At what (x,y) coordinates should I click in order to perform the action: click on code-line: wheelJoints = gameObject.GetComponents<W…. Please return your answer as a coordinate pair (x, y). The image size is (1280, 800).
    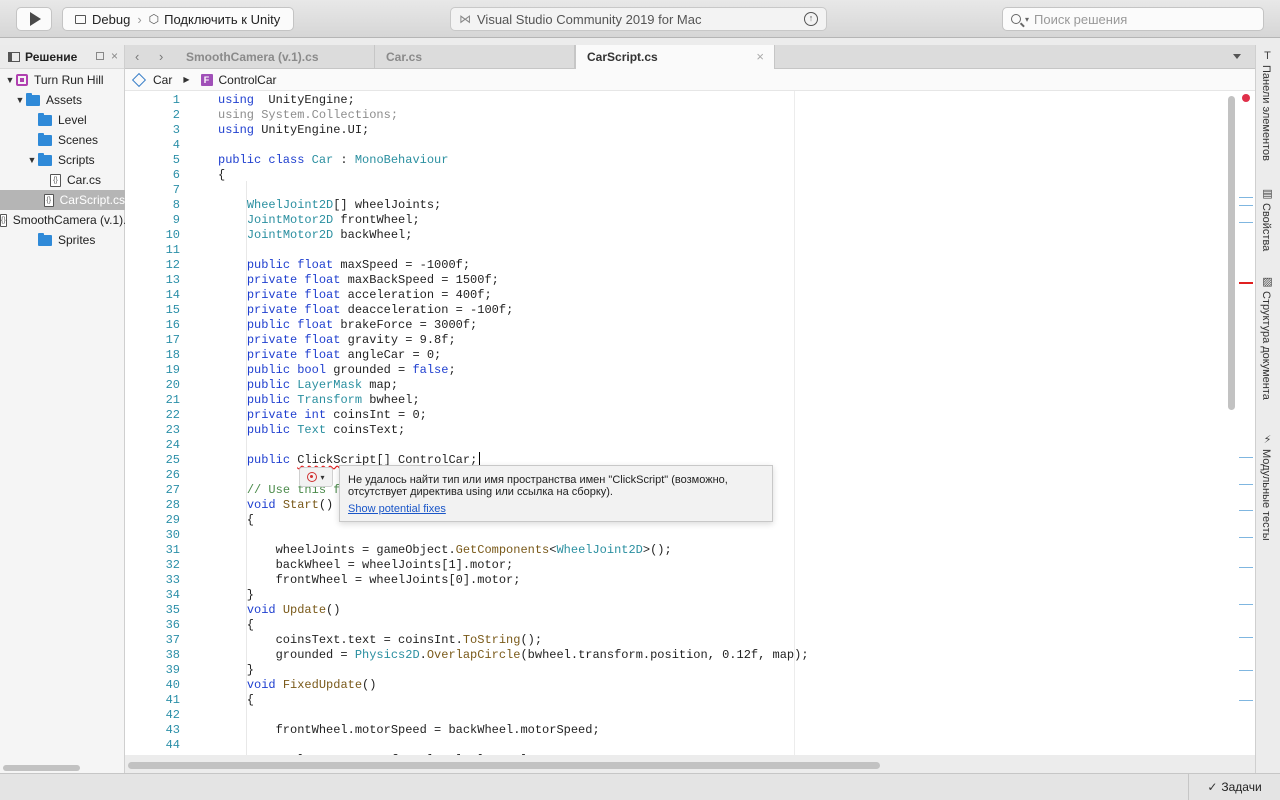
    Looking at the image, I should click on (445, 550).